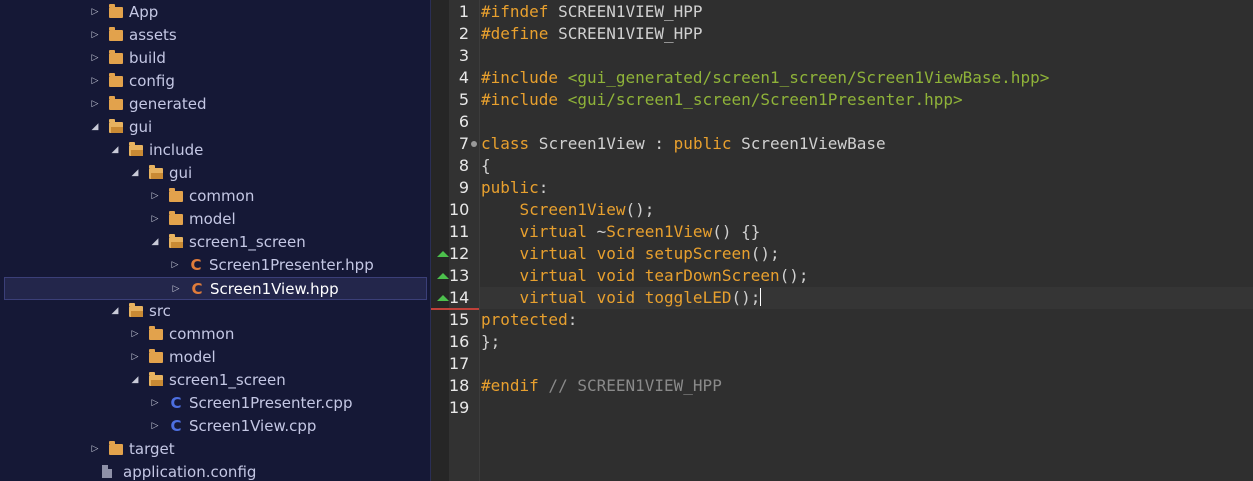  Describe the element at coordinates (181, 173) in the screenshot. I see `tree-item-label: gui` at that location.